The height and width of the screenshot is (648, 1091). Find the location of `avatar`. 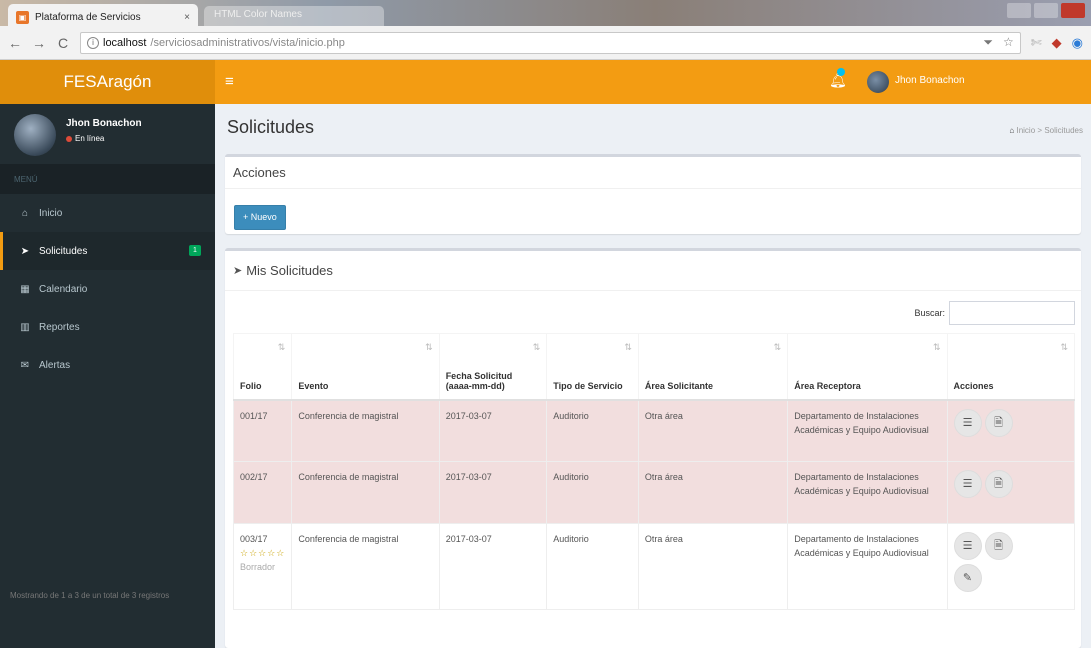

avatar is located at coordinates (35, 135).